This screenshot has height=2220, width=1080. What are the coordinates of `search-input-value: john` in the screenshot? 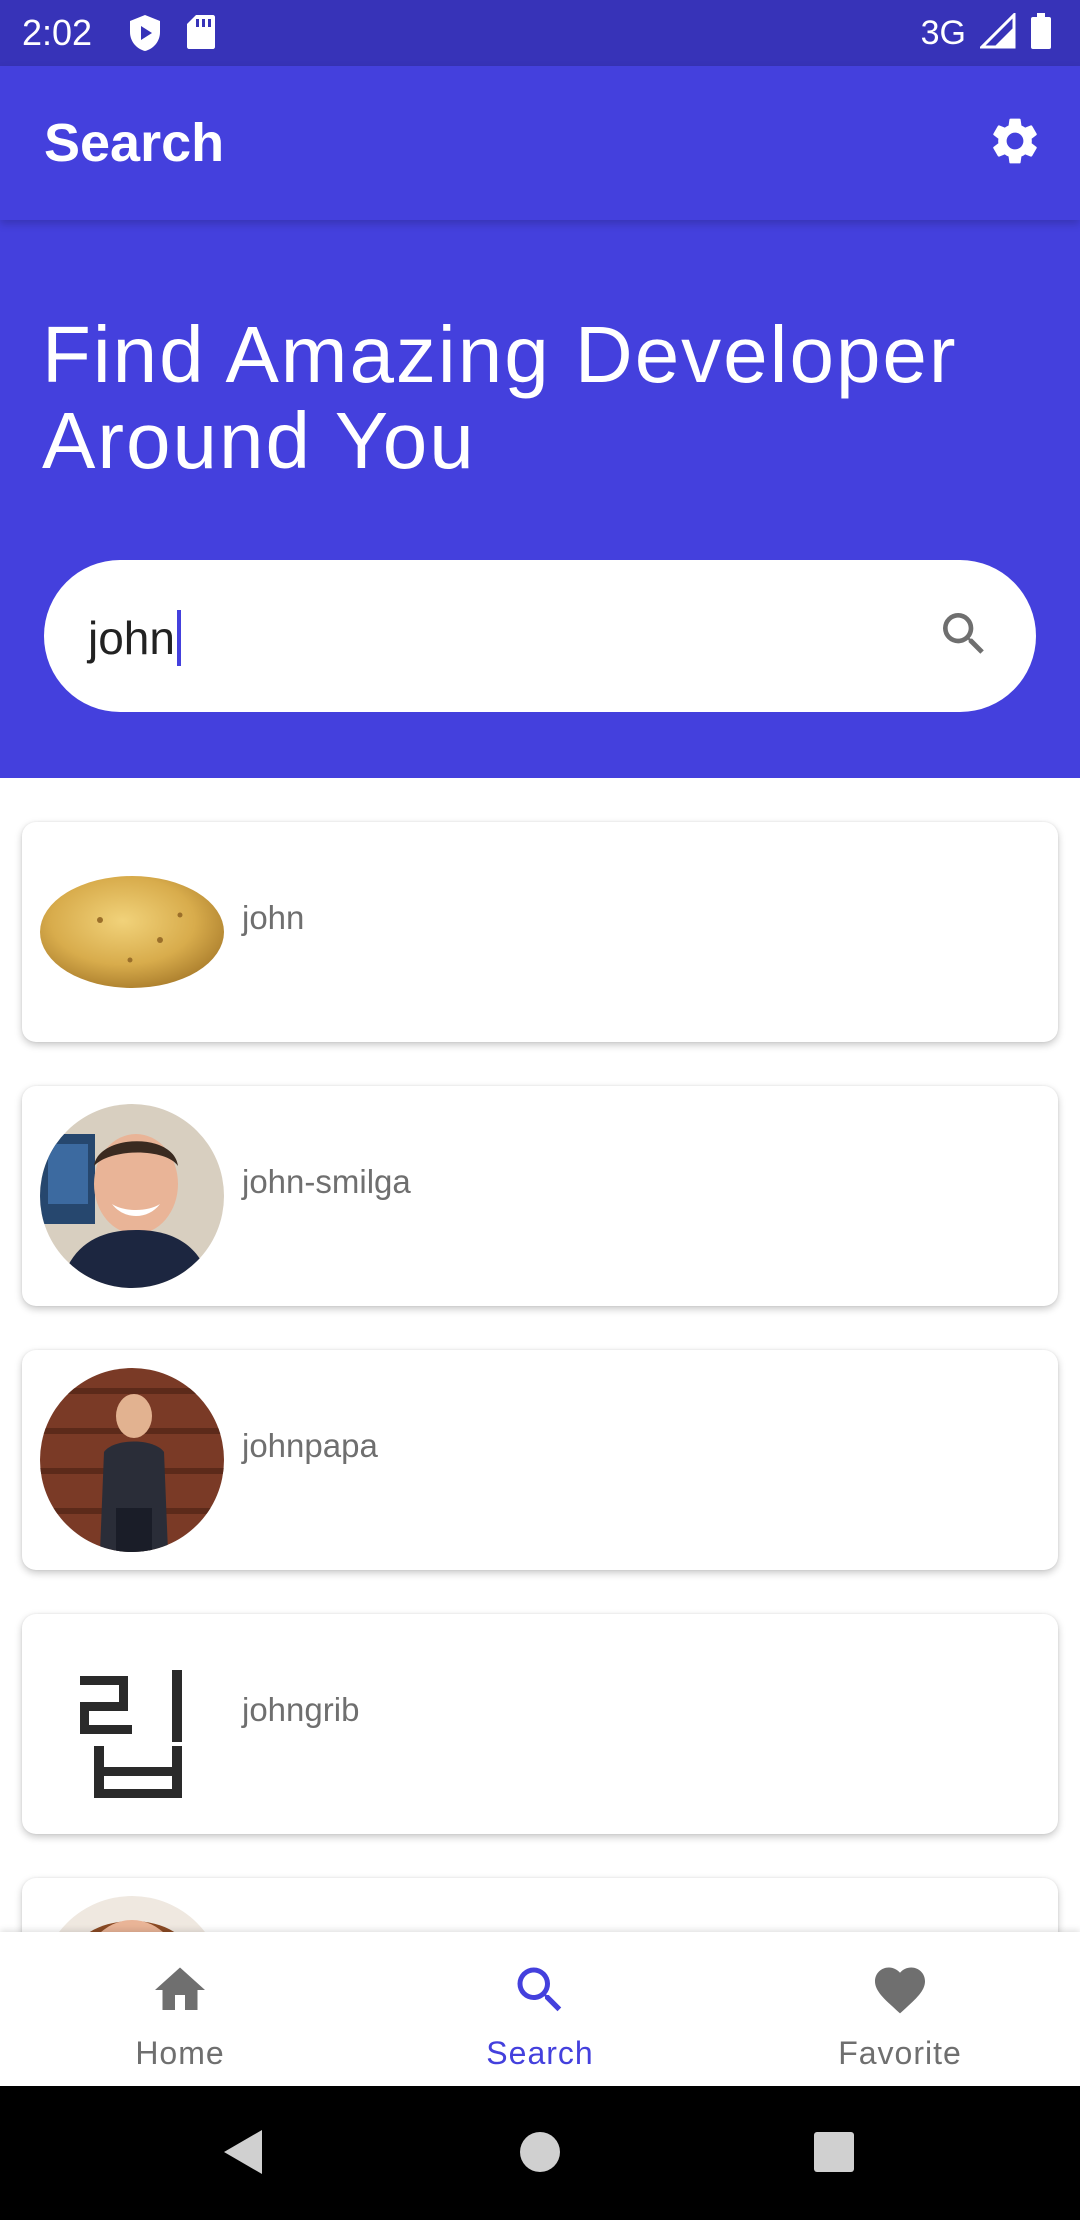 It's located at (131, 638).